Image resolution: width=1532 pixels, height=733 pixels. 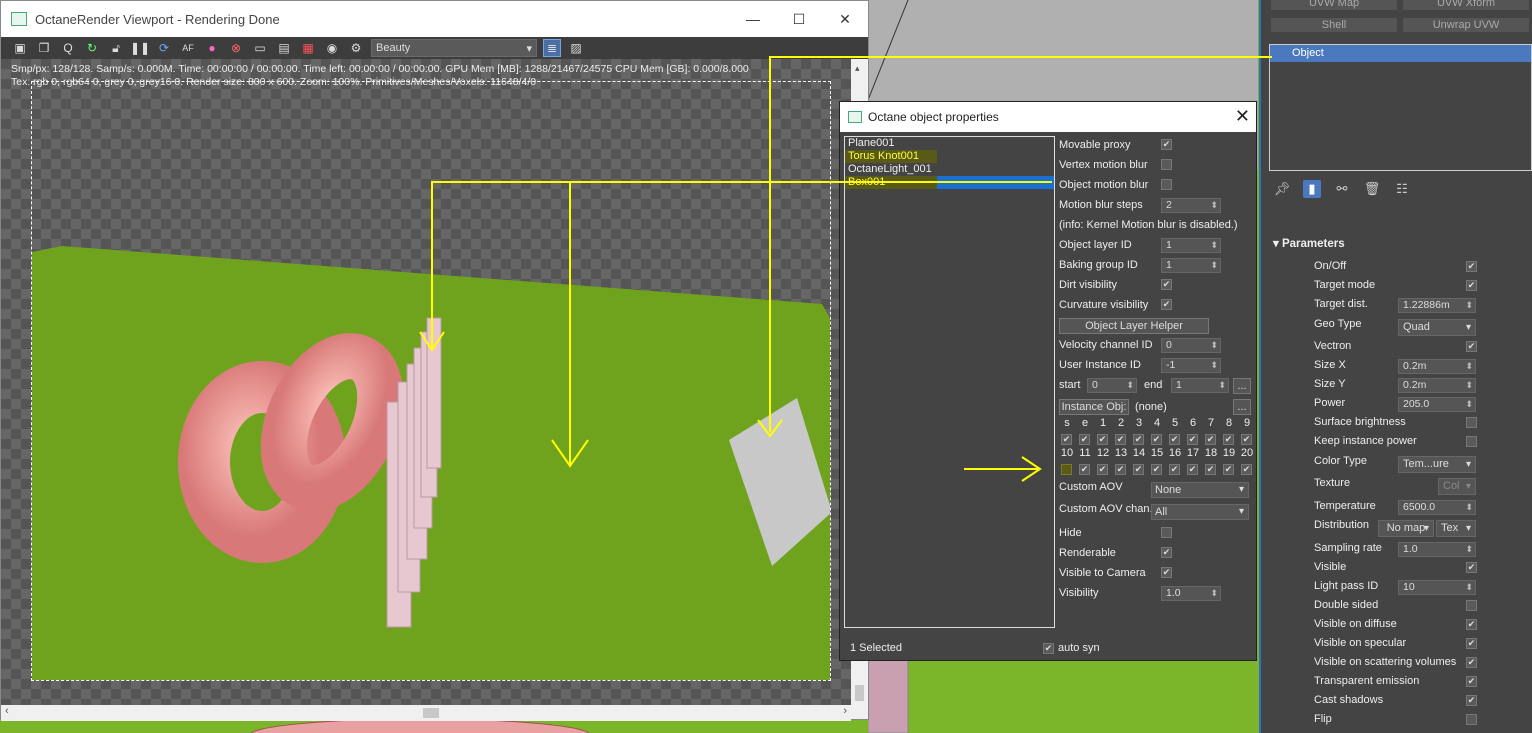 What do you see at coordinates (845, 711) in the screenshot?
I see `scroll-right-icon: ›` at bounding box center [845, 711].